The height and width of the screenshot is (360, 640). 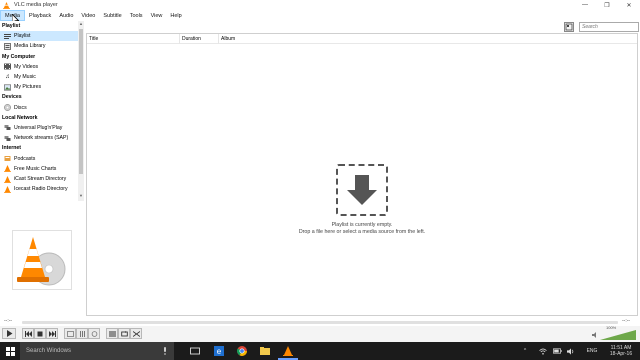 I want to click on music-icon: ♫, so click(x=7, y=77).